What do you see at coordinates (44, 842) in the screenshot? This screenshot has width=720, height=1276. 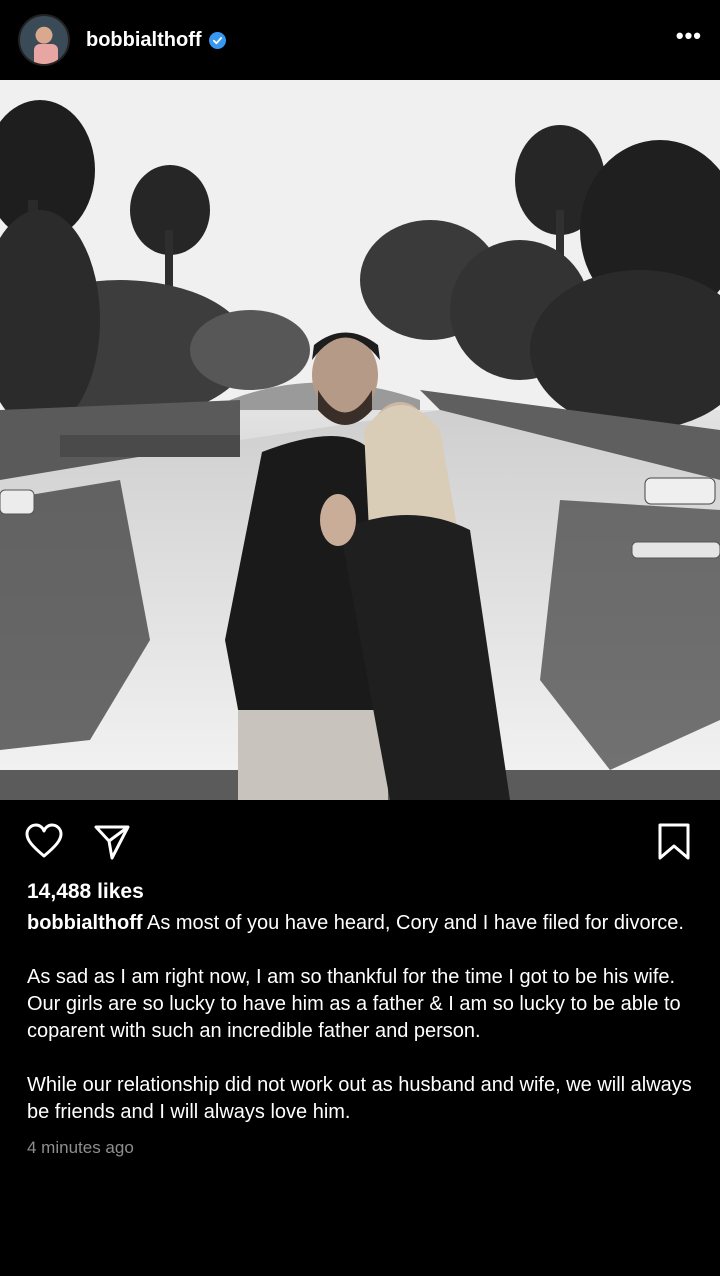 I see `heart-icon` at bounding box center [44, 842].